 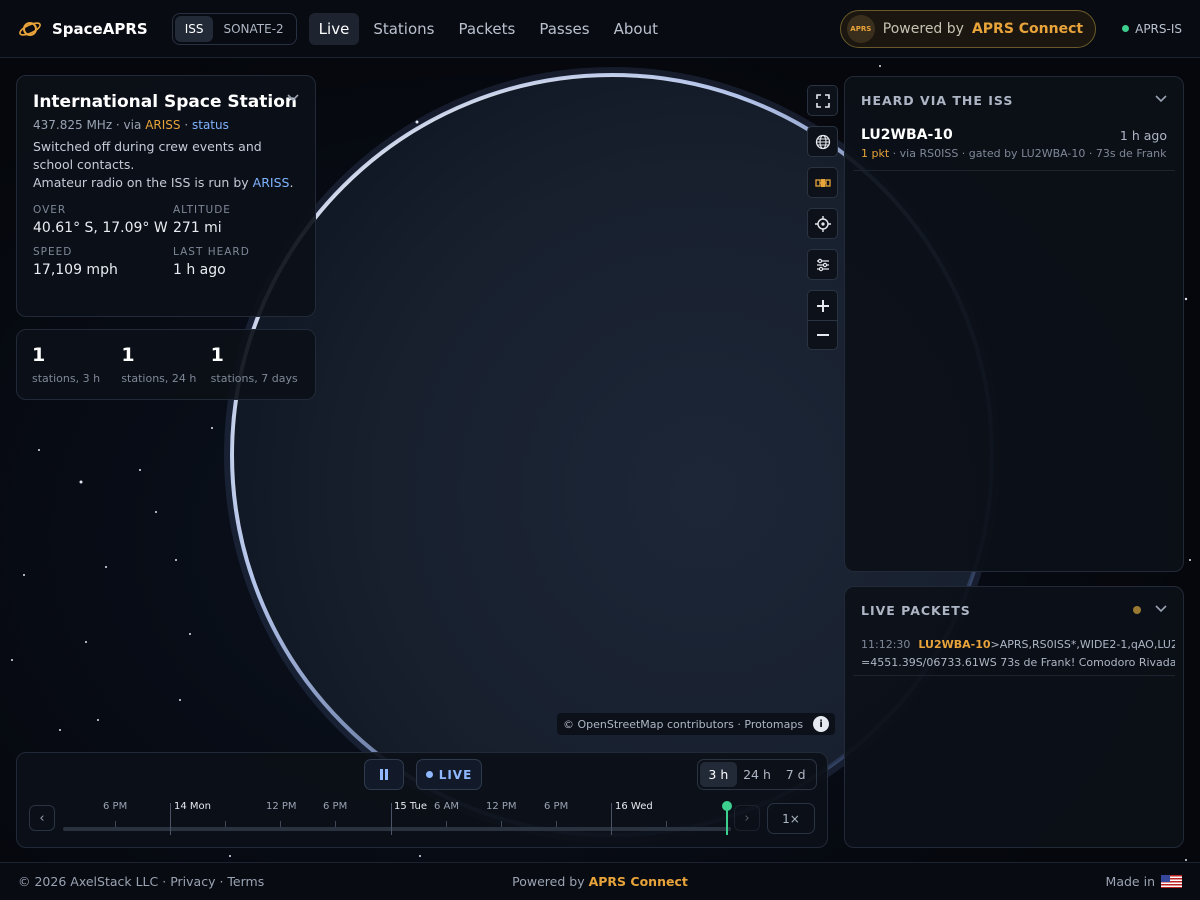 I want to click on nav-passes: Passes, so click(x=564, y=29).